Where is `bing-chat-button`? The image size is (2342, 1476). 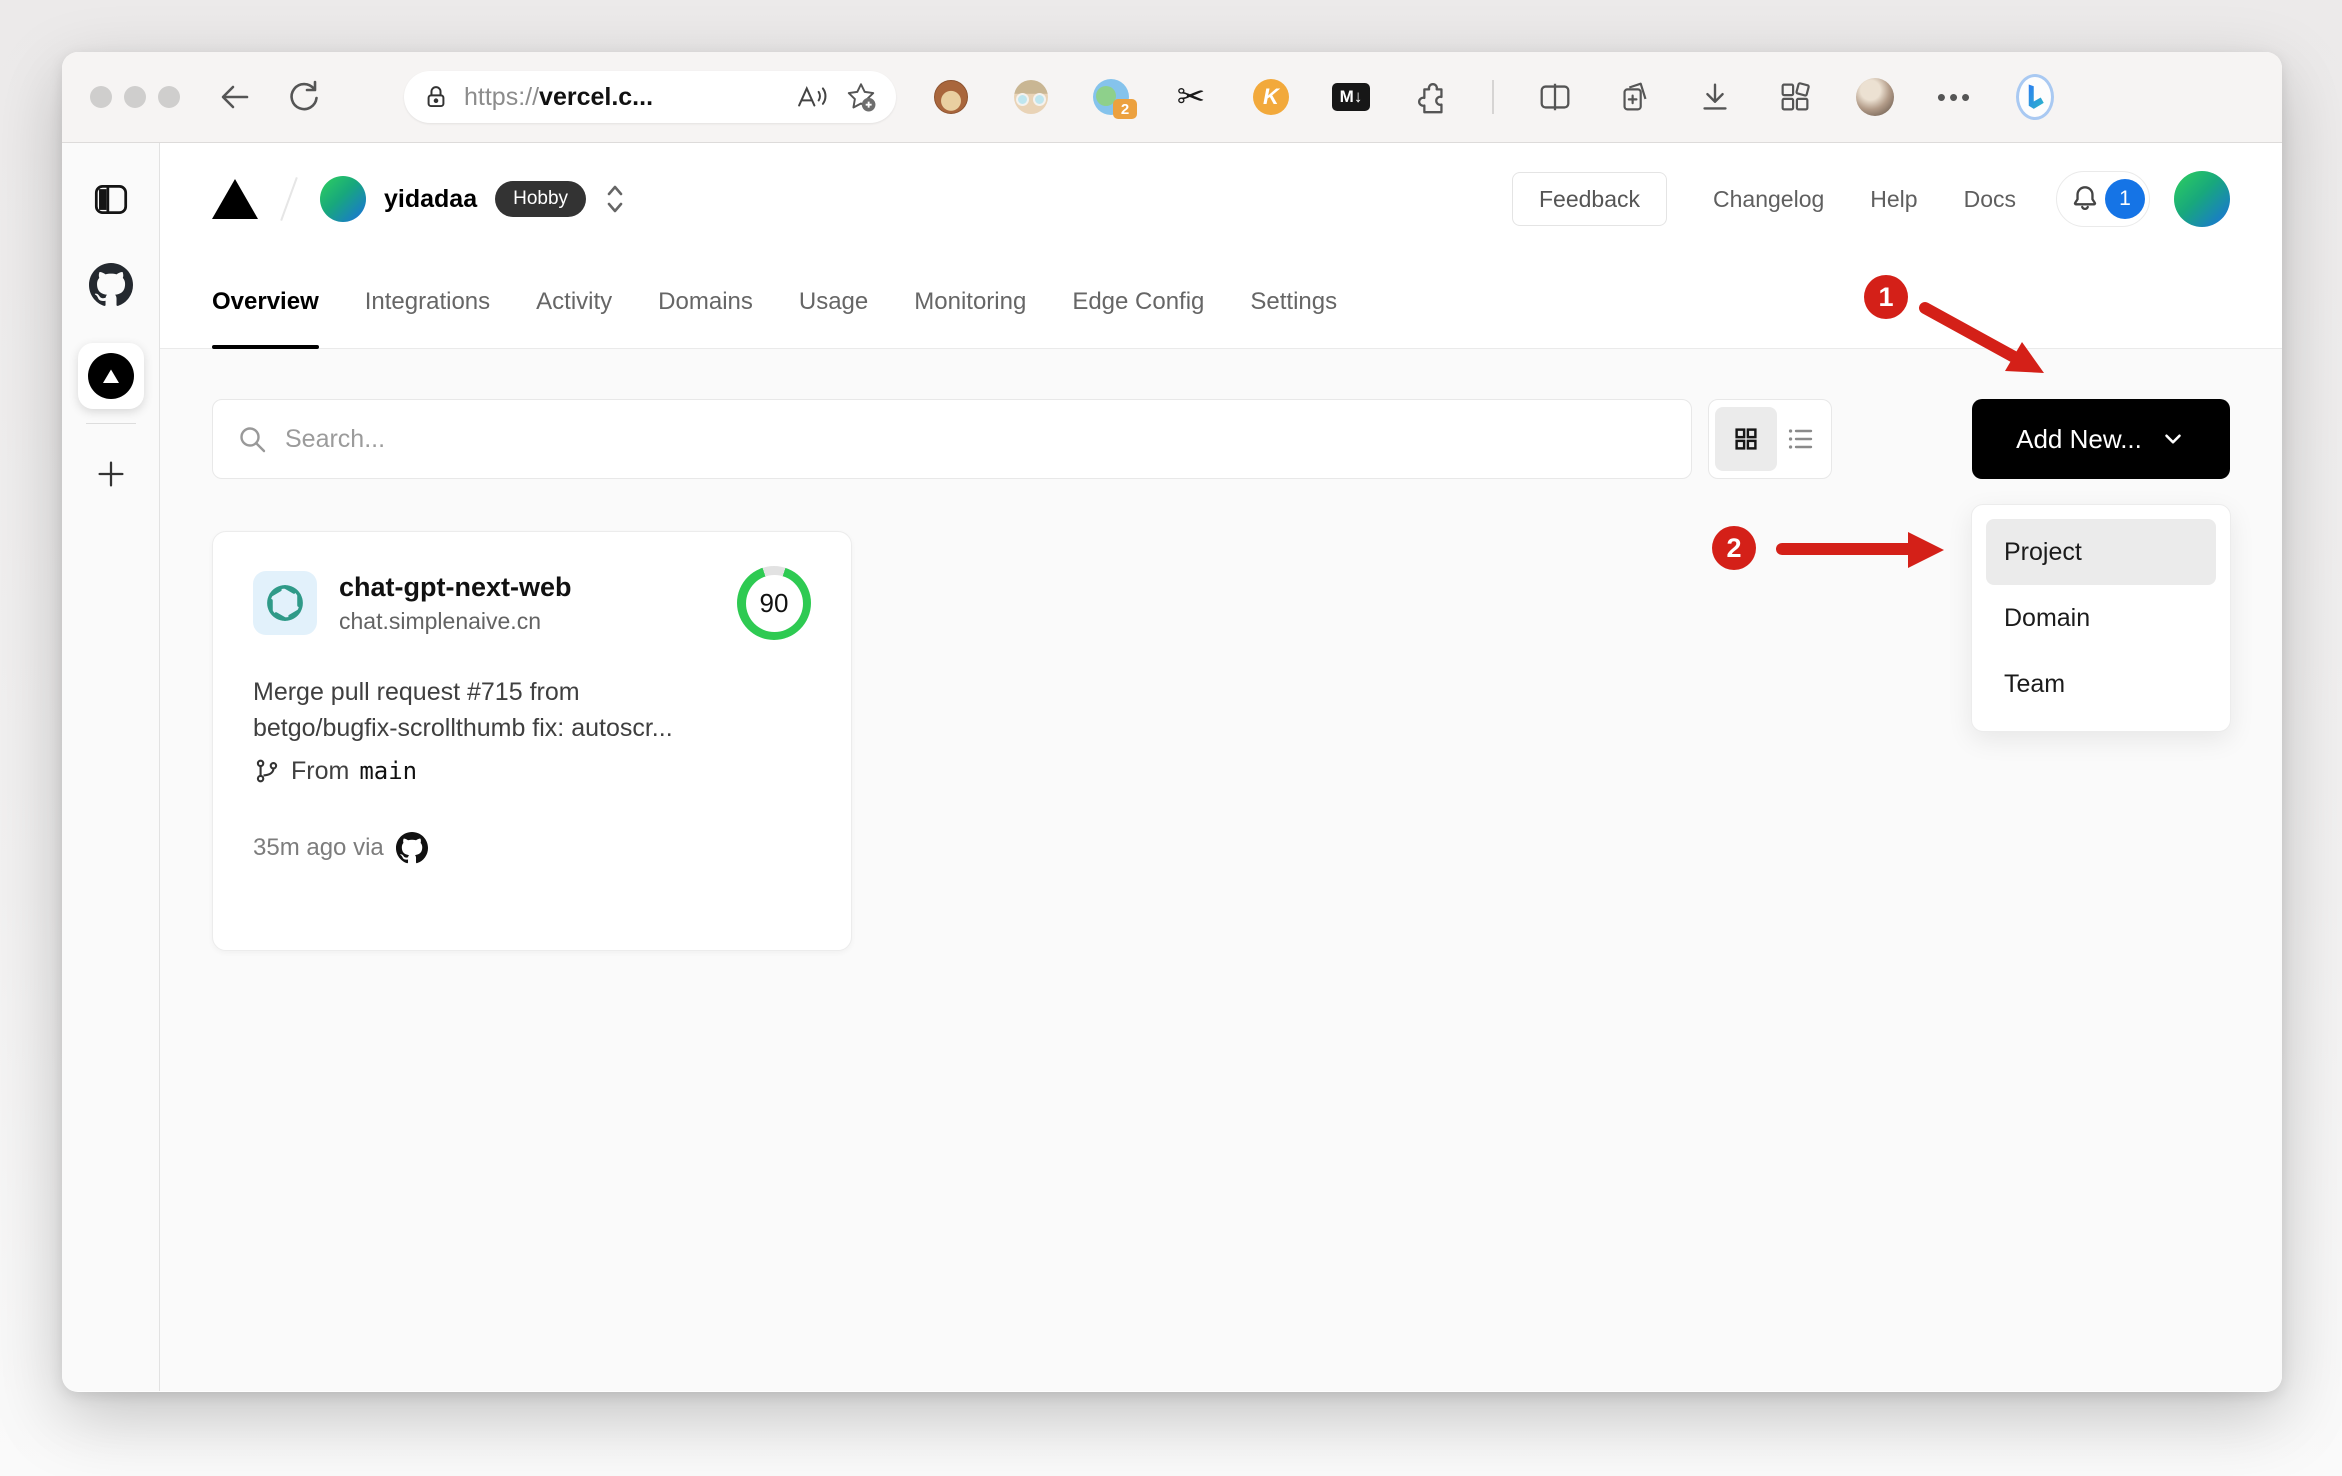 bing-chat-button is located at coordinates (2035, 97).